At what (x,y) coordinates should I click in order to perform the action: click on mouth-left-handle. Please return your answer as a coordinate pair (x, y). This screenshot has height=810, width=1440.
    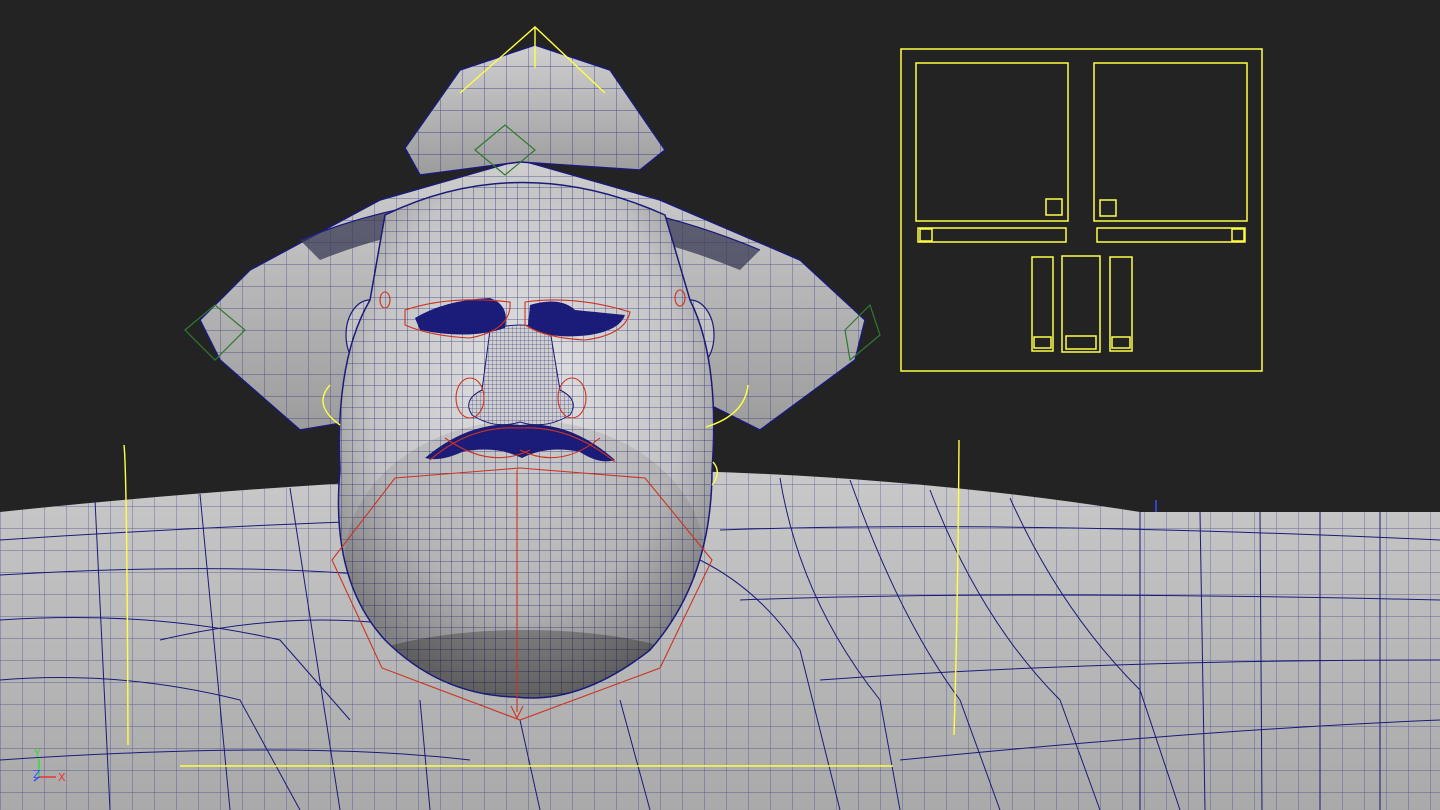
    Looking at the image, I should click on (1042, 342).